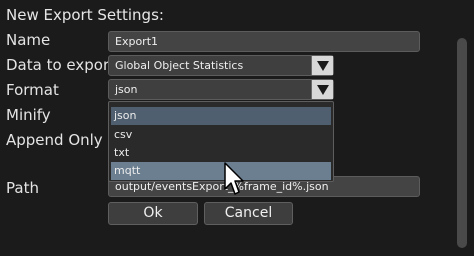  Describe the element at coordinates (221, 135) in the screenshot. I see `format-option-csv: csv` at that location.